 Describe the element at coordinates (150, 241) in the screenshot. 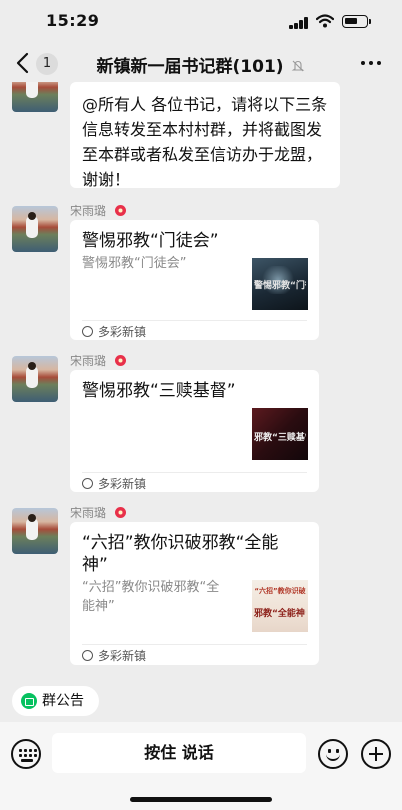

I see `card-title: 警惕邪教“门徒会”` at that location.